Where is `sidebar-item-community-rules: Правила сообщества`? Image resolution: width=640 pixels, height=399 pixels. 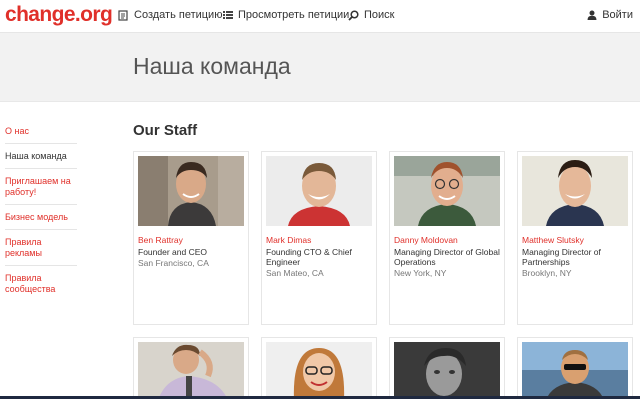
sidebar-item-community-rules: Правила сообщества is located at coordinates (41, 285).